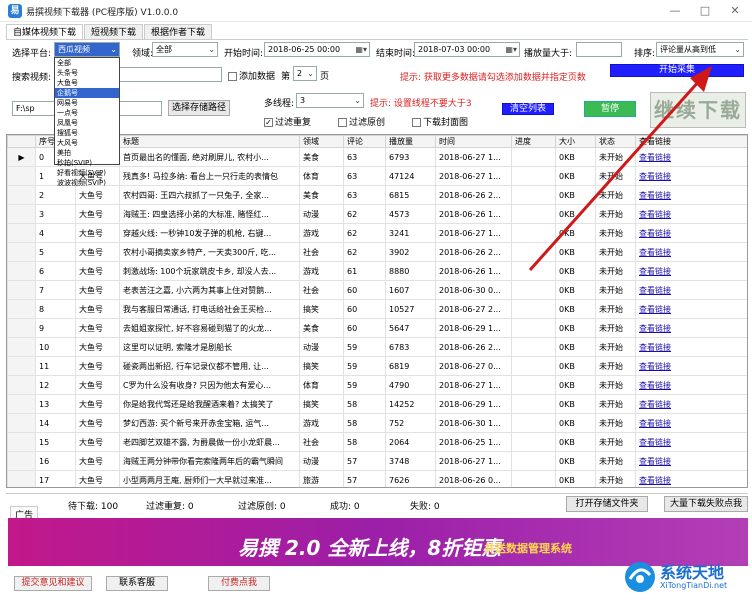 Image resolution: width=752 pixels, height=600 pixels. What do you see at coordinates (21, 141) in the screenshot?
I see `column-header` at bounding box center [21, 141].